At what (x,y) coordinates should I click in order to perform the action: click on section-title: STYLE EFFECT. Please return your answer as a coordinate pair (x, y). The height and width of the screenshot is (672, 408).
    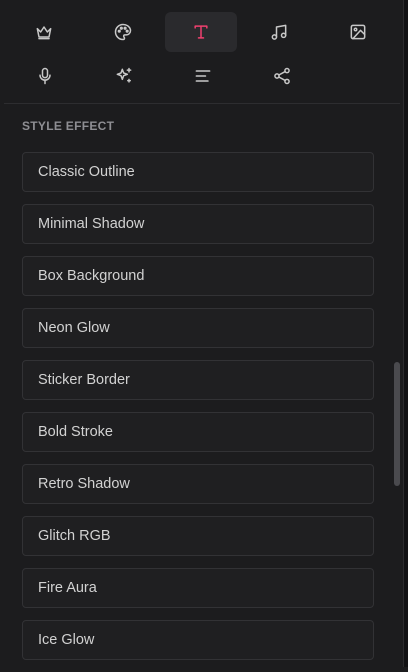
    Looking at the image, I should click on (68, 126).